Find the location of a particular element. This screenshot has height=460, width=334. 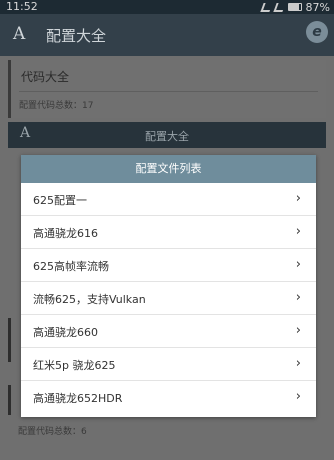

browser-icon: e is located at coordinates (317, 32).